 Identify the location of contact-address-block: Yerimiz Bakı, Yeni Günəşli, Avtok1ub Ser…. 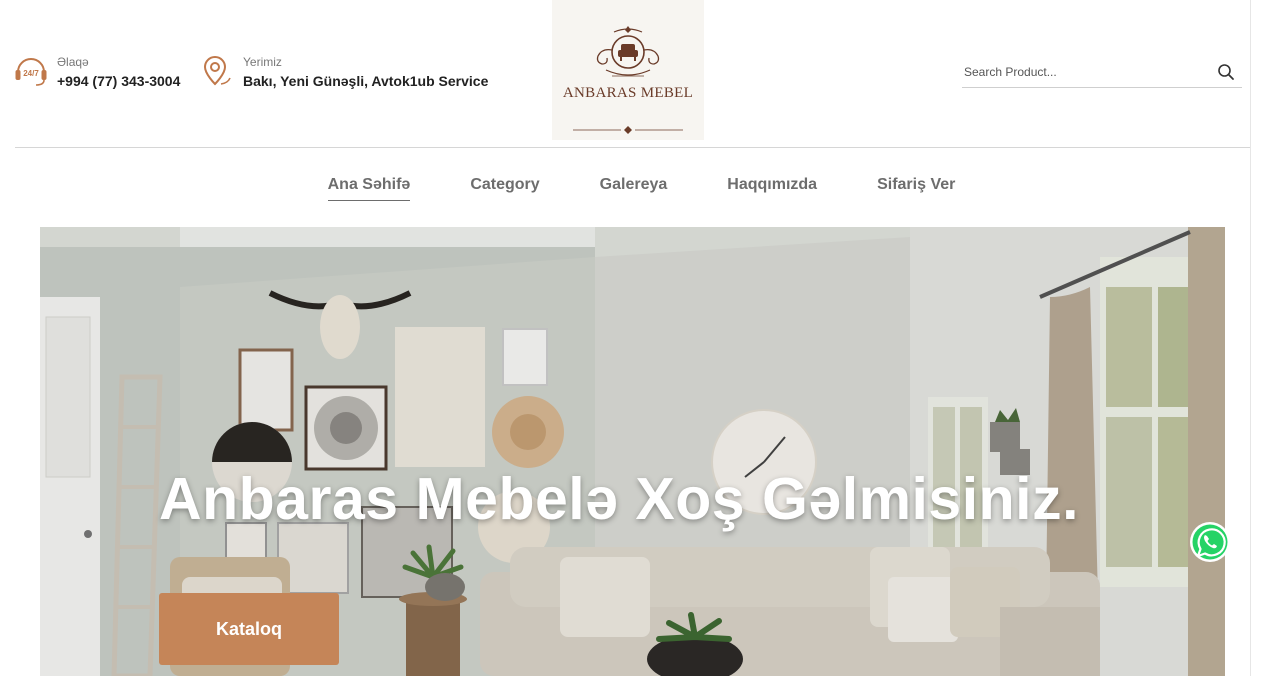
(344, 73).